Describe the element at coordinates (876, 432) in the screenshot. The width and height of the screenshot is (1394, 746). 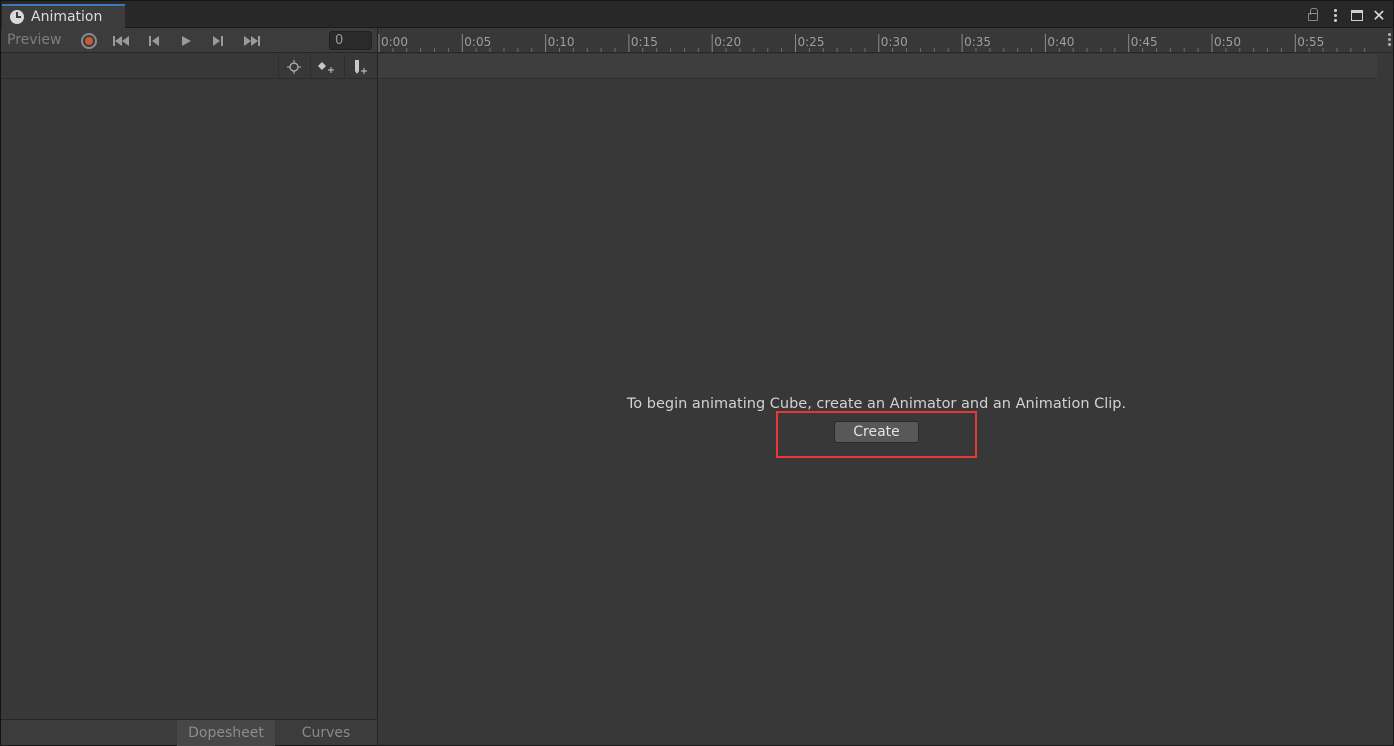
I see `create-button: Create` at that location.